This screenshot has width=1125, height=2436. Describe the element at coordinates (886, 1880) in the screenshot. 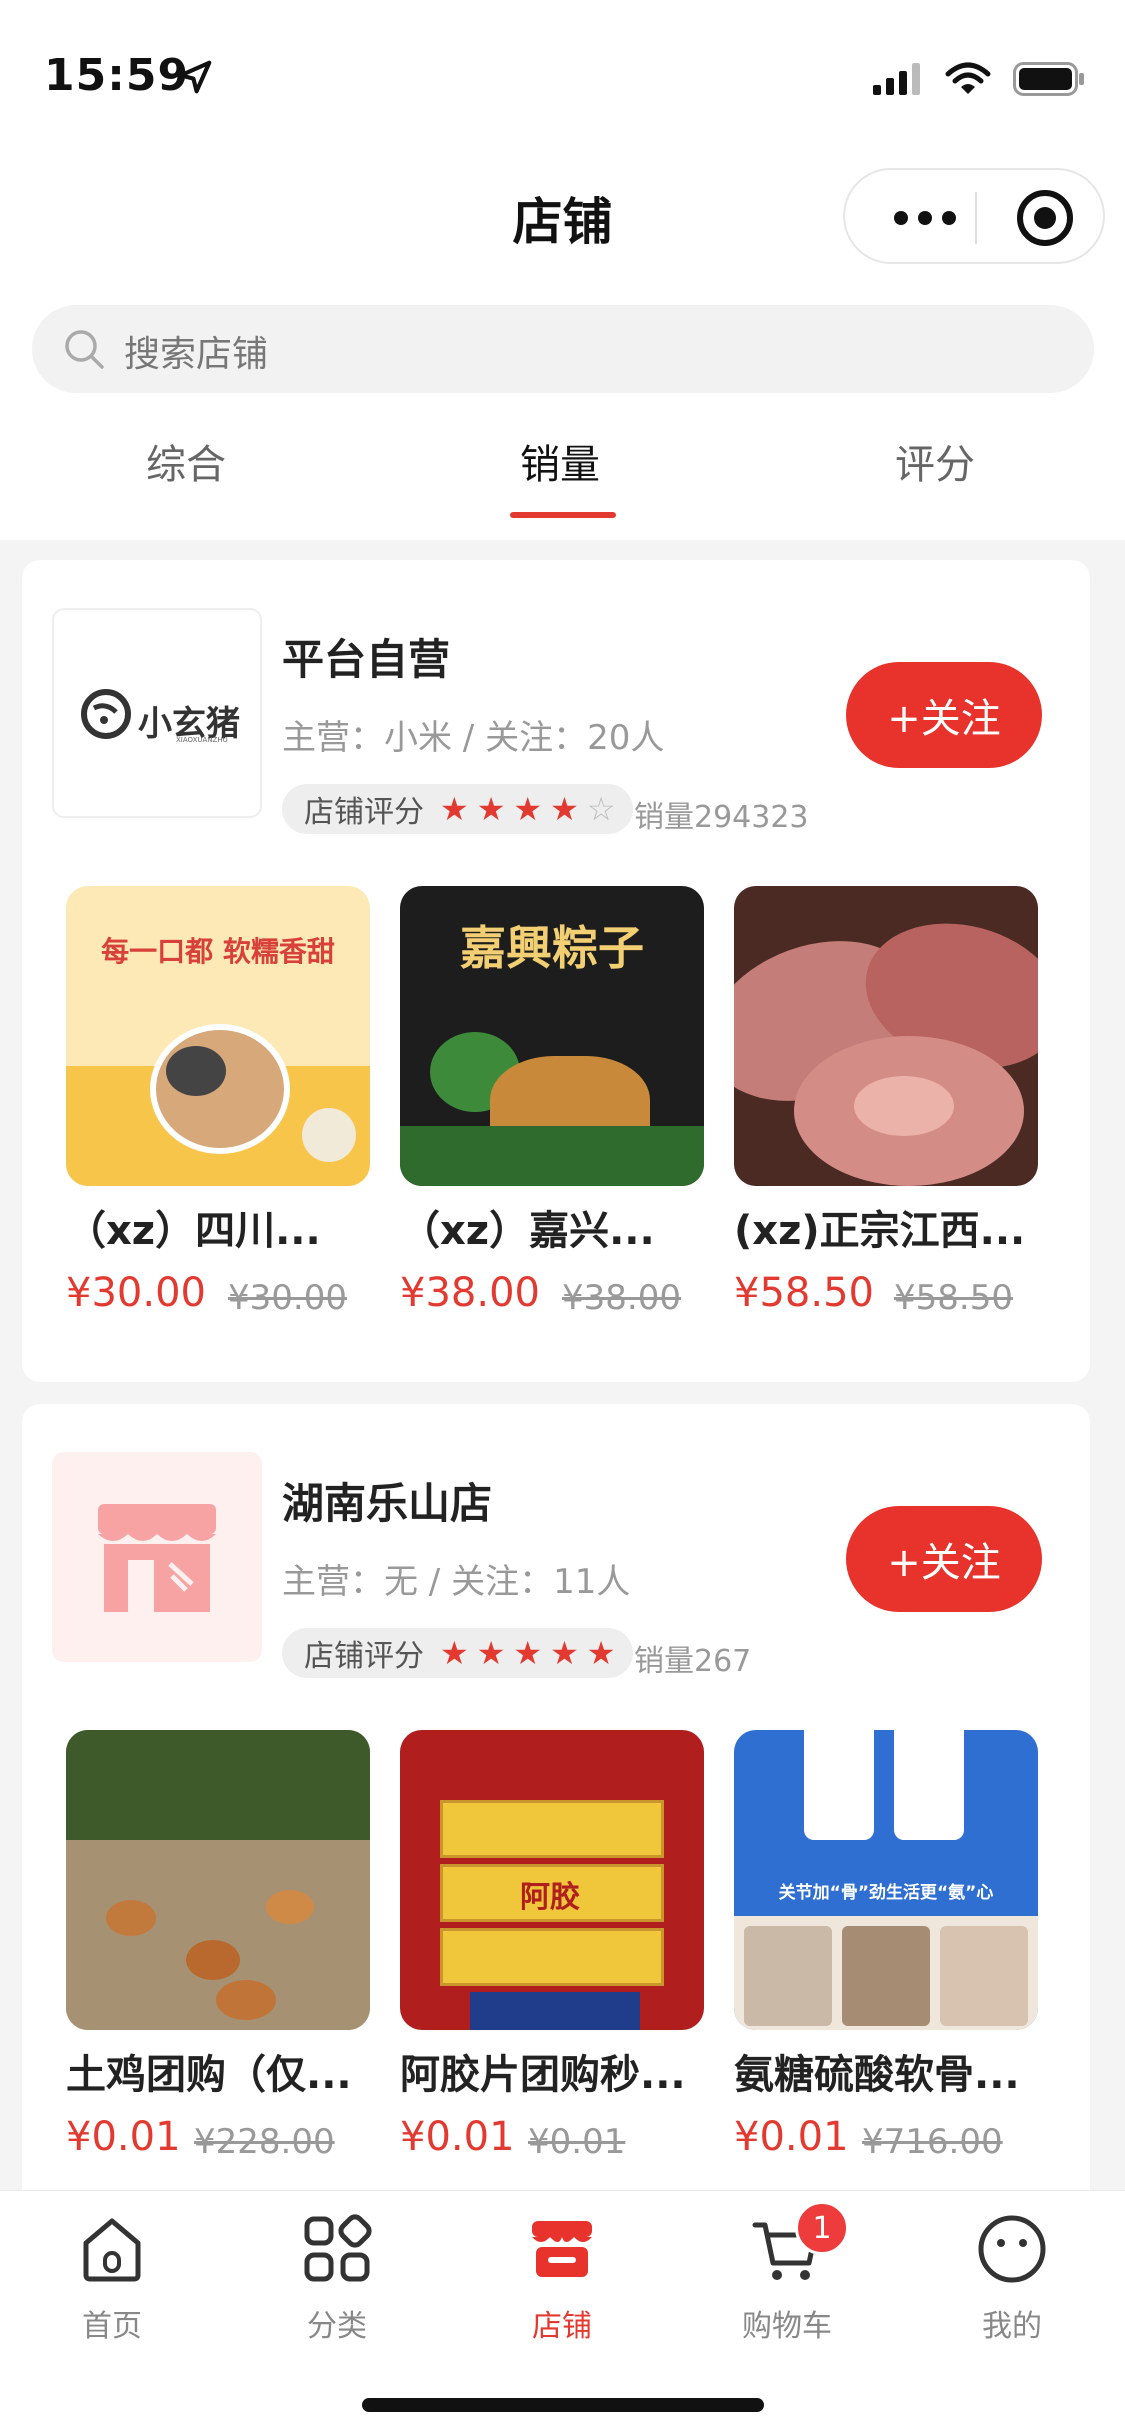

I see `product-image: 关节加“骨”劲生活更“氨”心` at that location.